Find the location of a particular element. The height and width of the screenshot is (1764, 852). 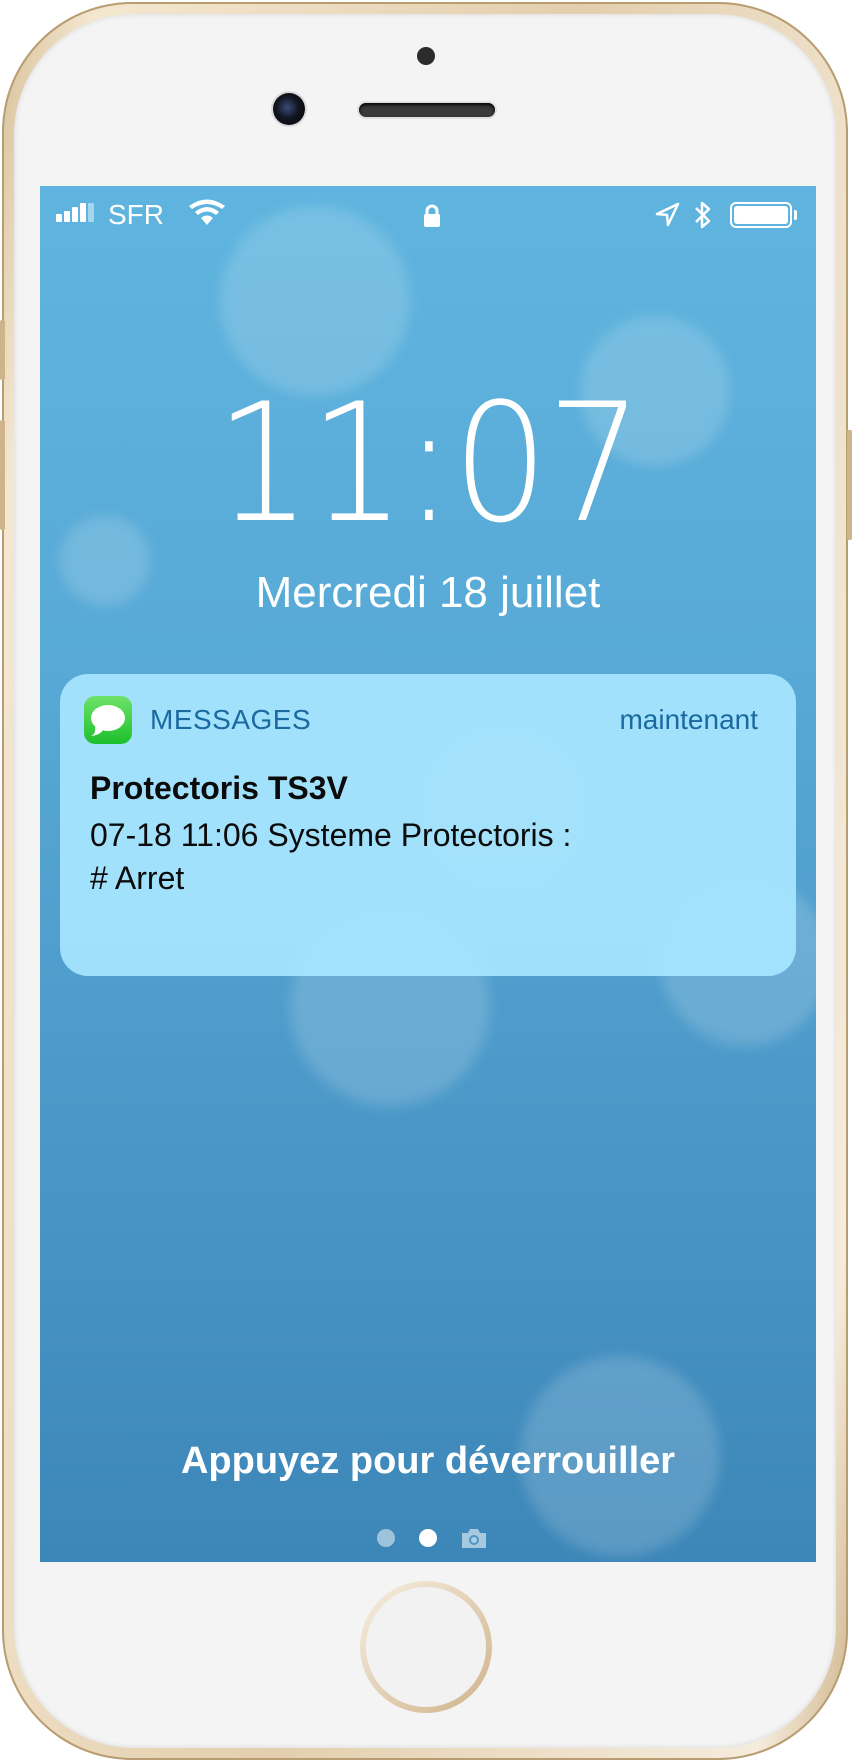

notification-app-name: MESSAGES is located at coordinates (231, 719).